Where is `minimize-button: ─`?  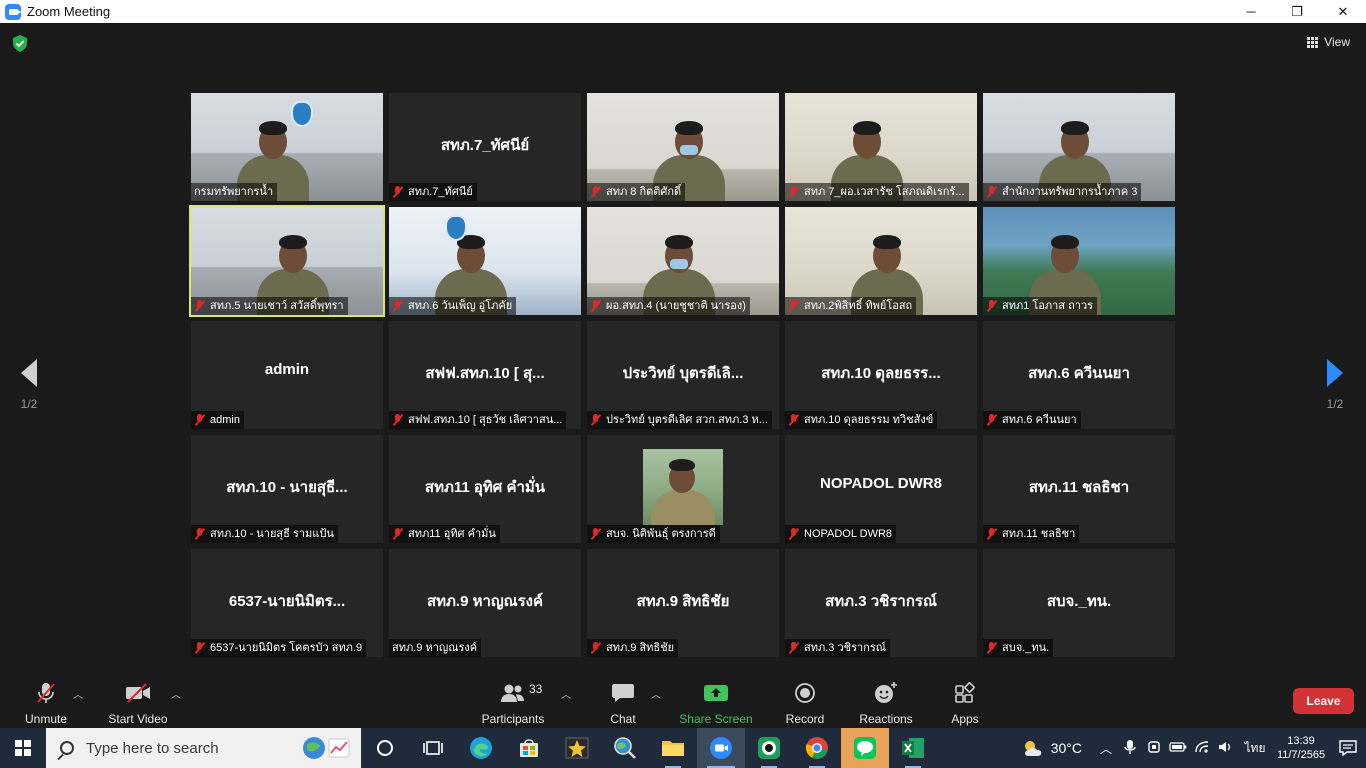
minimize-button: ─ is located at coordinates (1251, 11).